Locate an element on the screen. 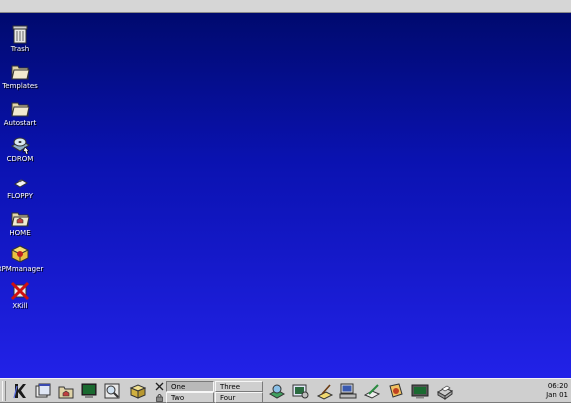 The image size is (571, 403). virtual-desktop-four: Four is located at coordinates (239, 397).